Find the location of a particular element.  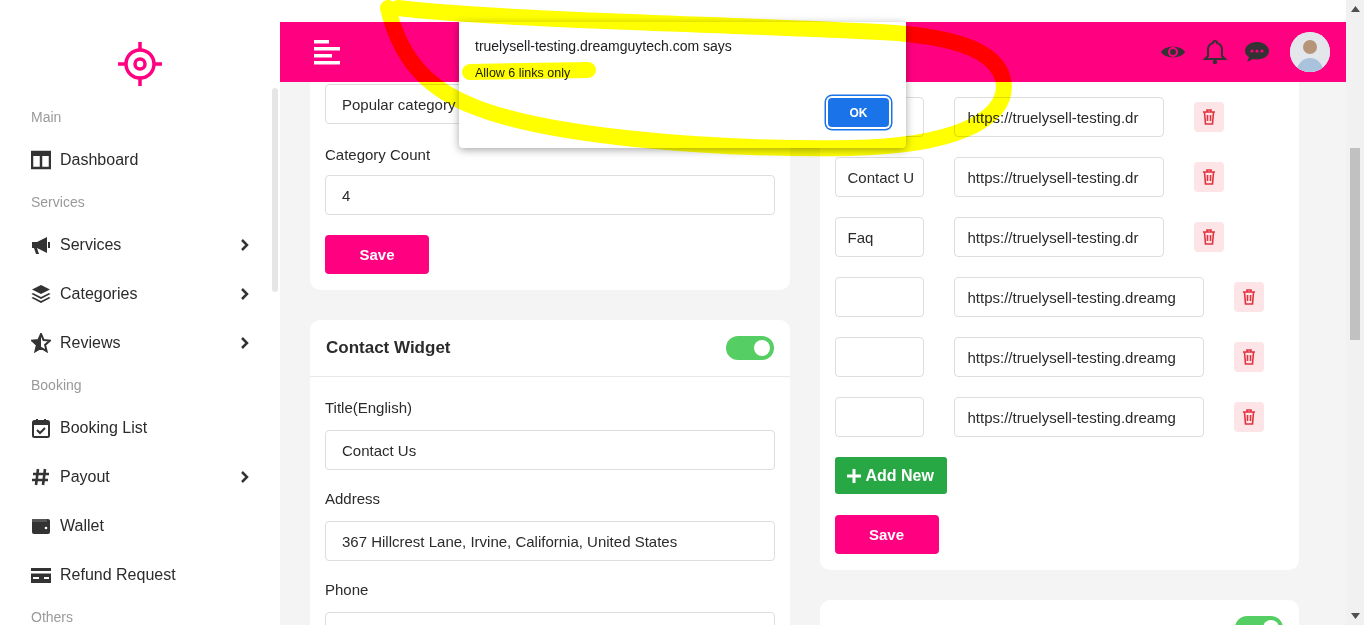

plus-icon is located at coordinates (853, 475).